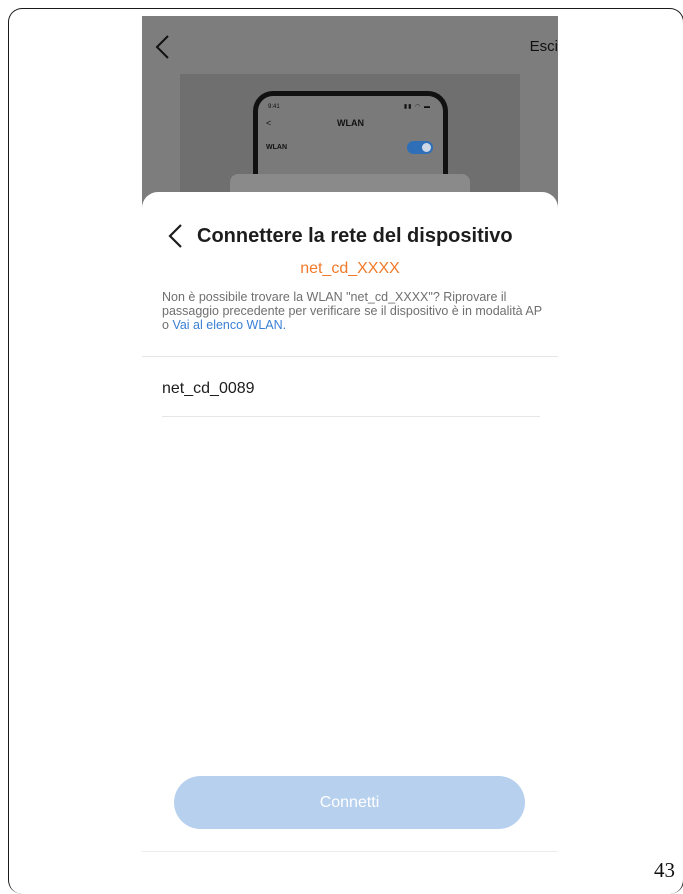 This screenshot has width=683, height=894. I want to click on mock-time: 9:41, so click(274, 107).